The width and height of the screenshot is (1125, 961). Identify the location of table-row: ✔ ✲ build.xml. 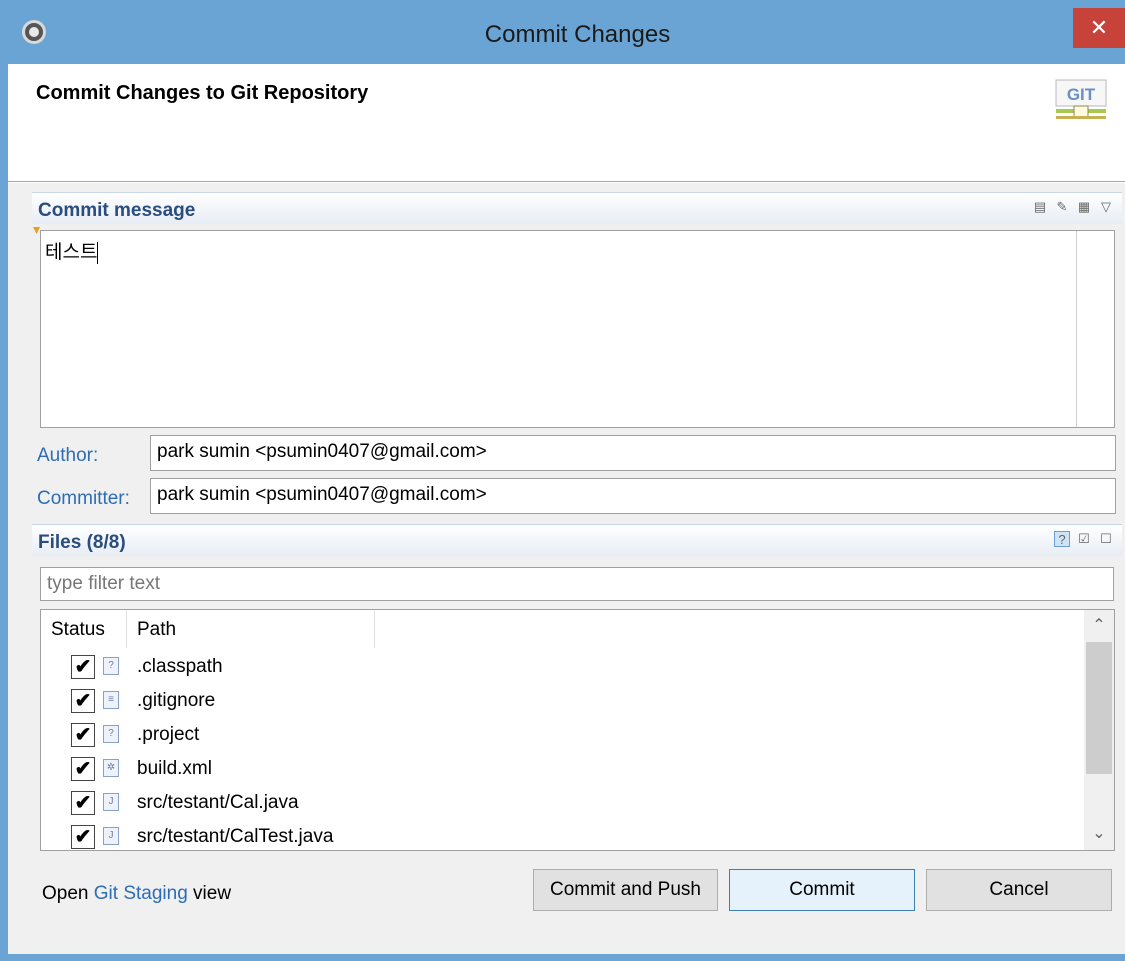
(561, 769).